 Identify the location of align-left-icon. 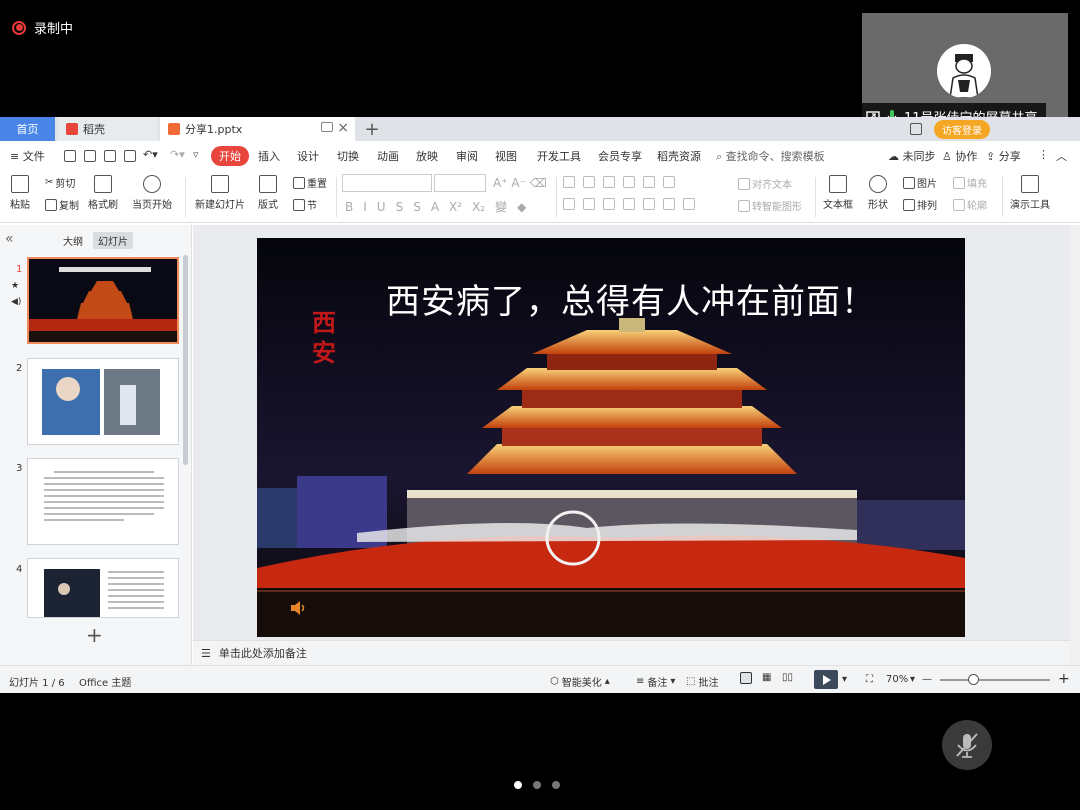
(569, 204).